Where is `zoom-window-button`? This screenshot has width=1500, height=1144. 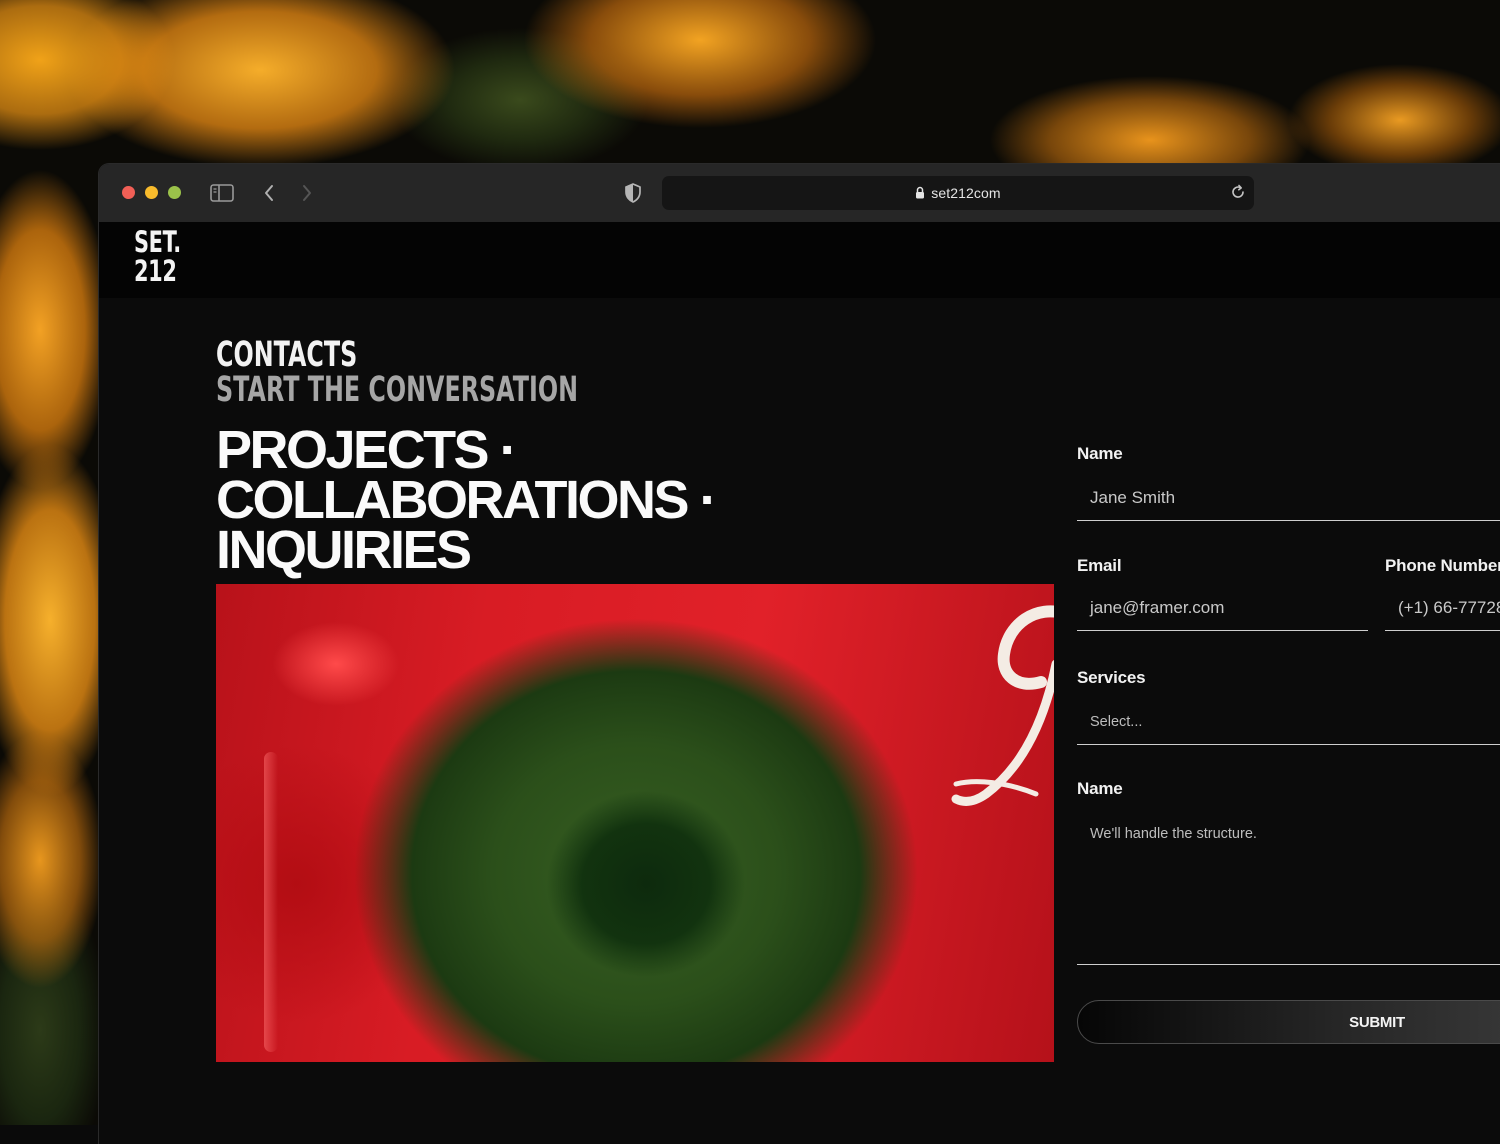 zoom-window-button is located at coordinates (174, 192).